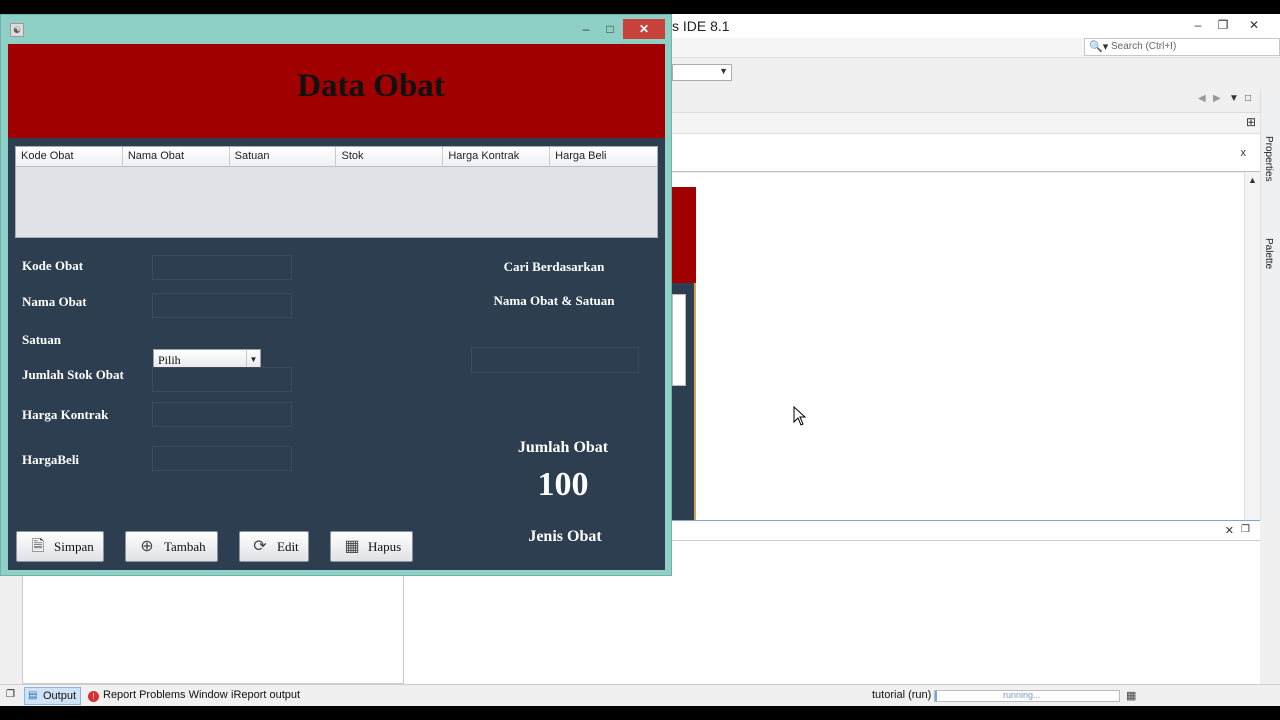 The width and height of the screenshot is (1280, 720). What do you see at coordinates (1099, 47) in the screenshot?
I see `search-icon: 🔍▾` at bounding box center [1099, 47].